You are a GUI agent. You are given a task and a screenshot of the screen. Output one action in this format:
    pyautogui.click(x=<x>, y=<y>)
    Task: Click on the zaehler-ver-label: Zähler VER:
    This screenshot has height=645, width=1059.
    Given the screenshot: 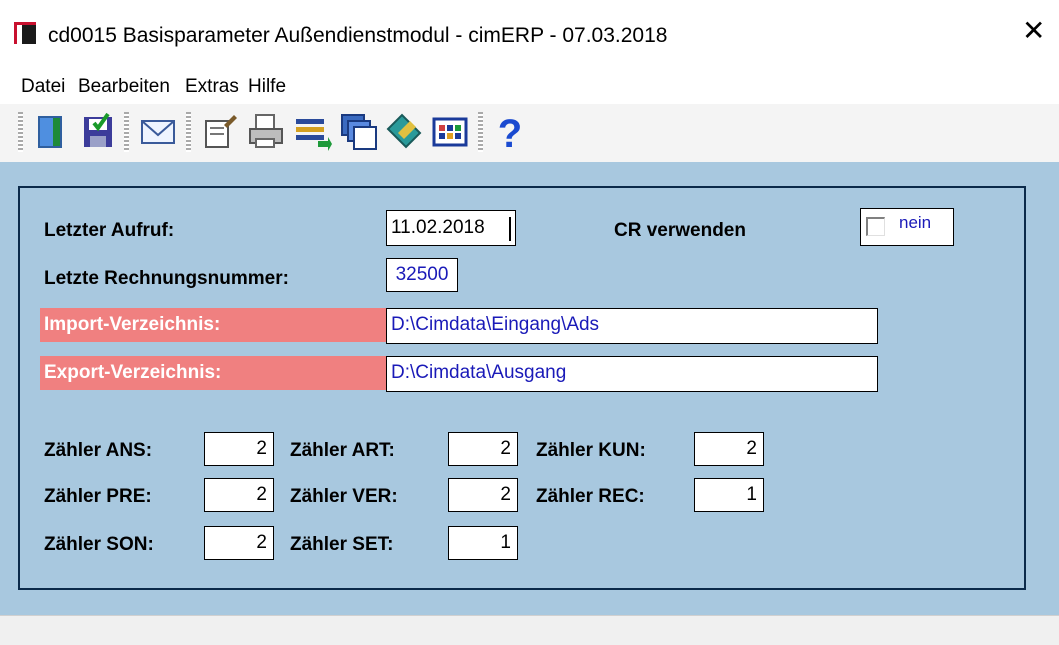 What is the action you would take?
    pyautogui.click(x=344, y=496)
    